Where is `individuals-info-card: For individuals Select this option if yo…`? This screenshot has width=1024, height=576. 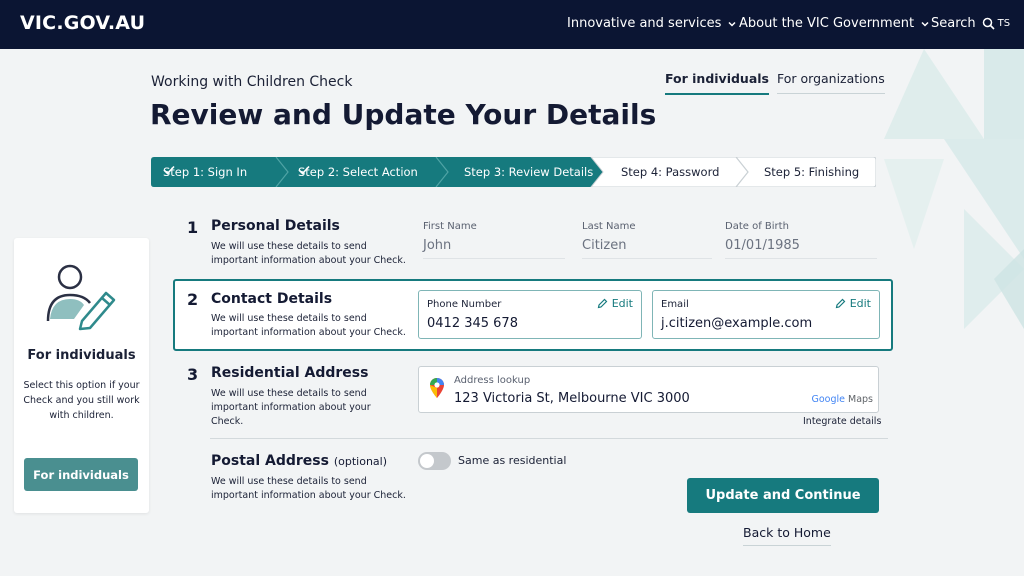 individuals-info-card: For individuals Select this option if yo… is located at coordinates (81, 375).